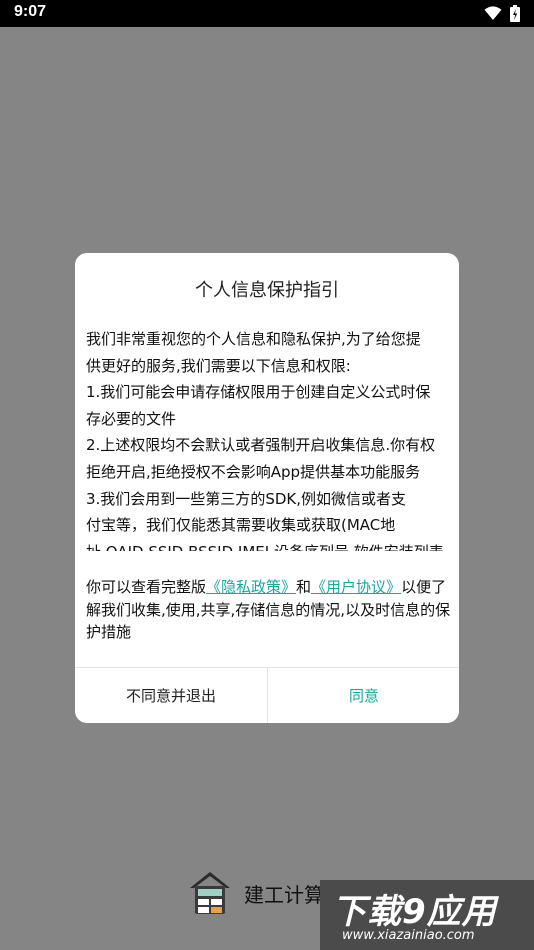 The width and height of the screenshot is (534, 950). I want to click on watermark-url: www.xiazainiao.com, so click(408, 935).